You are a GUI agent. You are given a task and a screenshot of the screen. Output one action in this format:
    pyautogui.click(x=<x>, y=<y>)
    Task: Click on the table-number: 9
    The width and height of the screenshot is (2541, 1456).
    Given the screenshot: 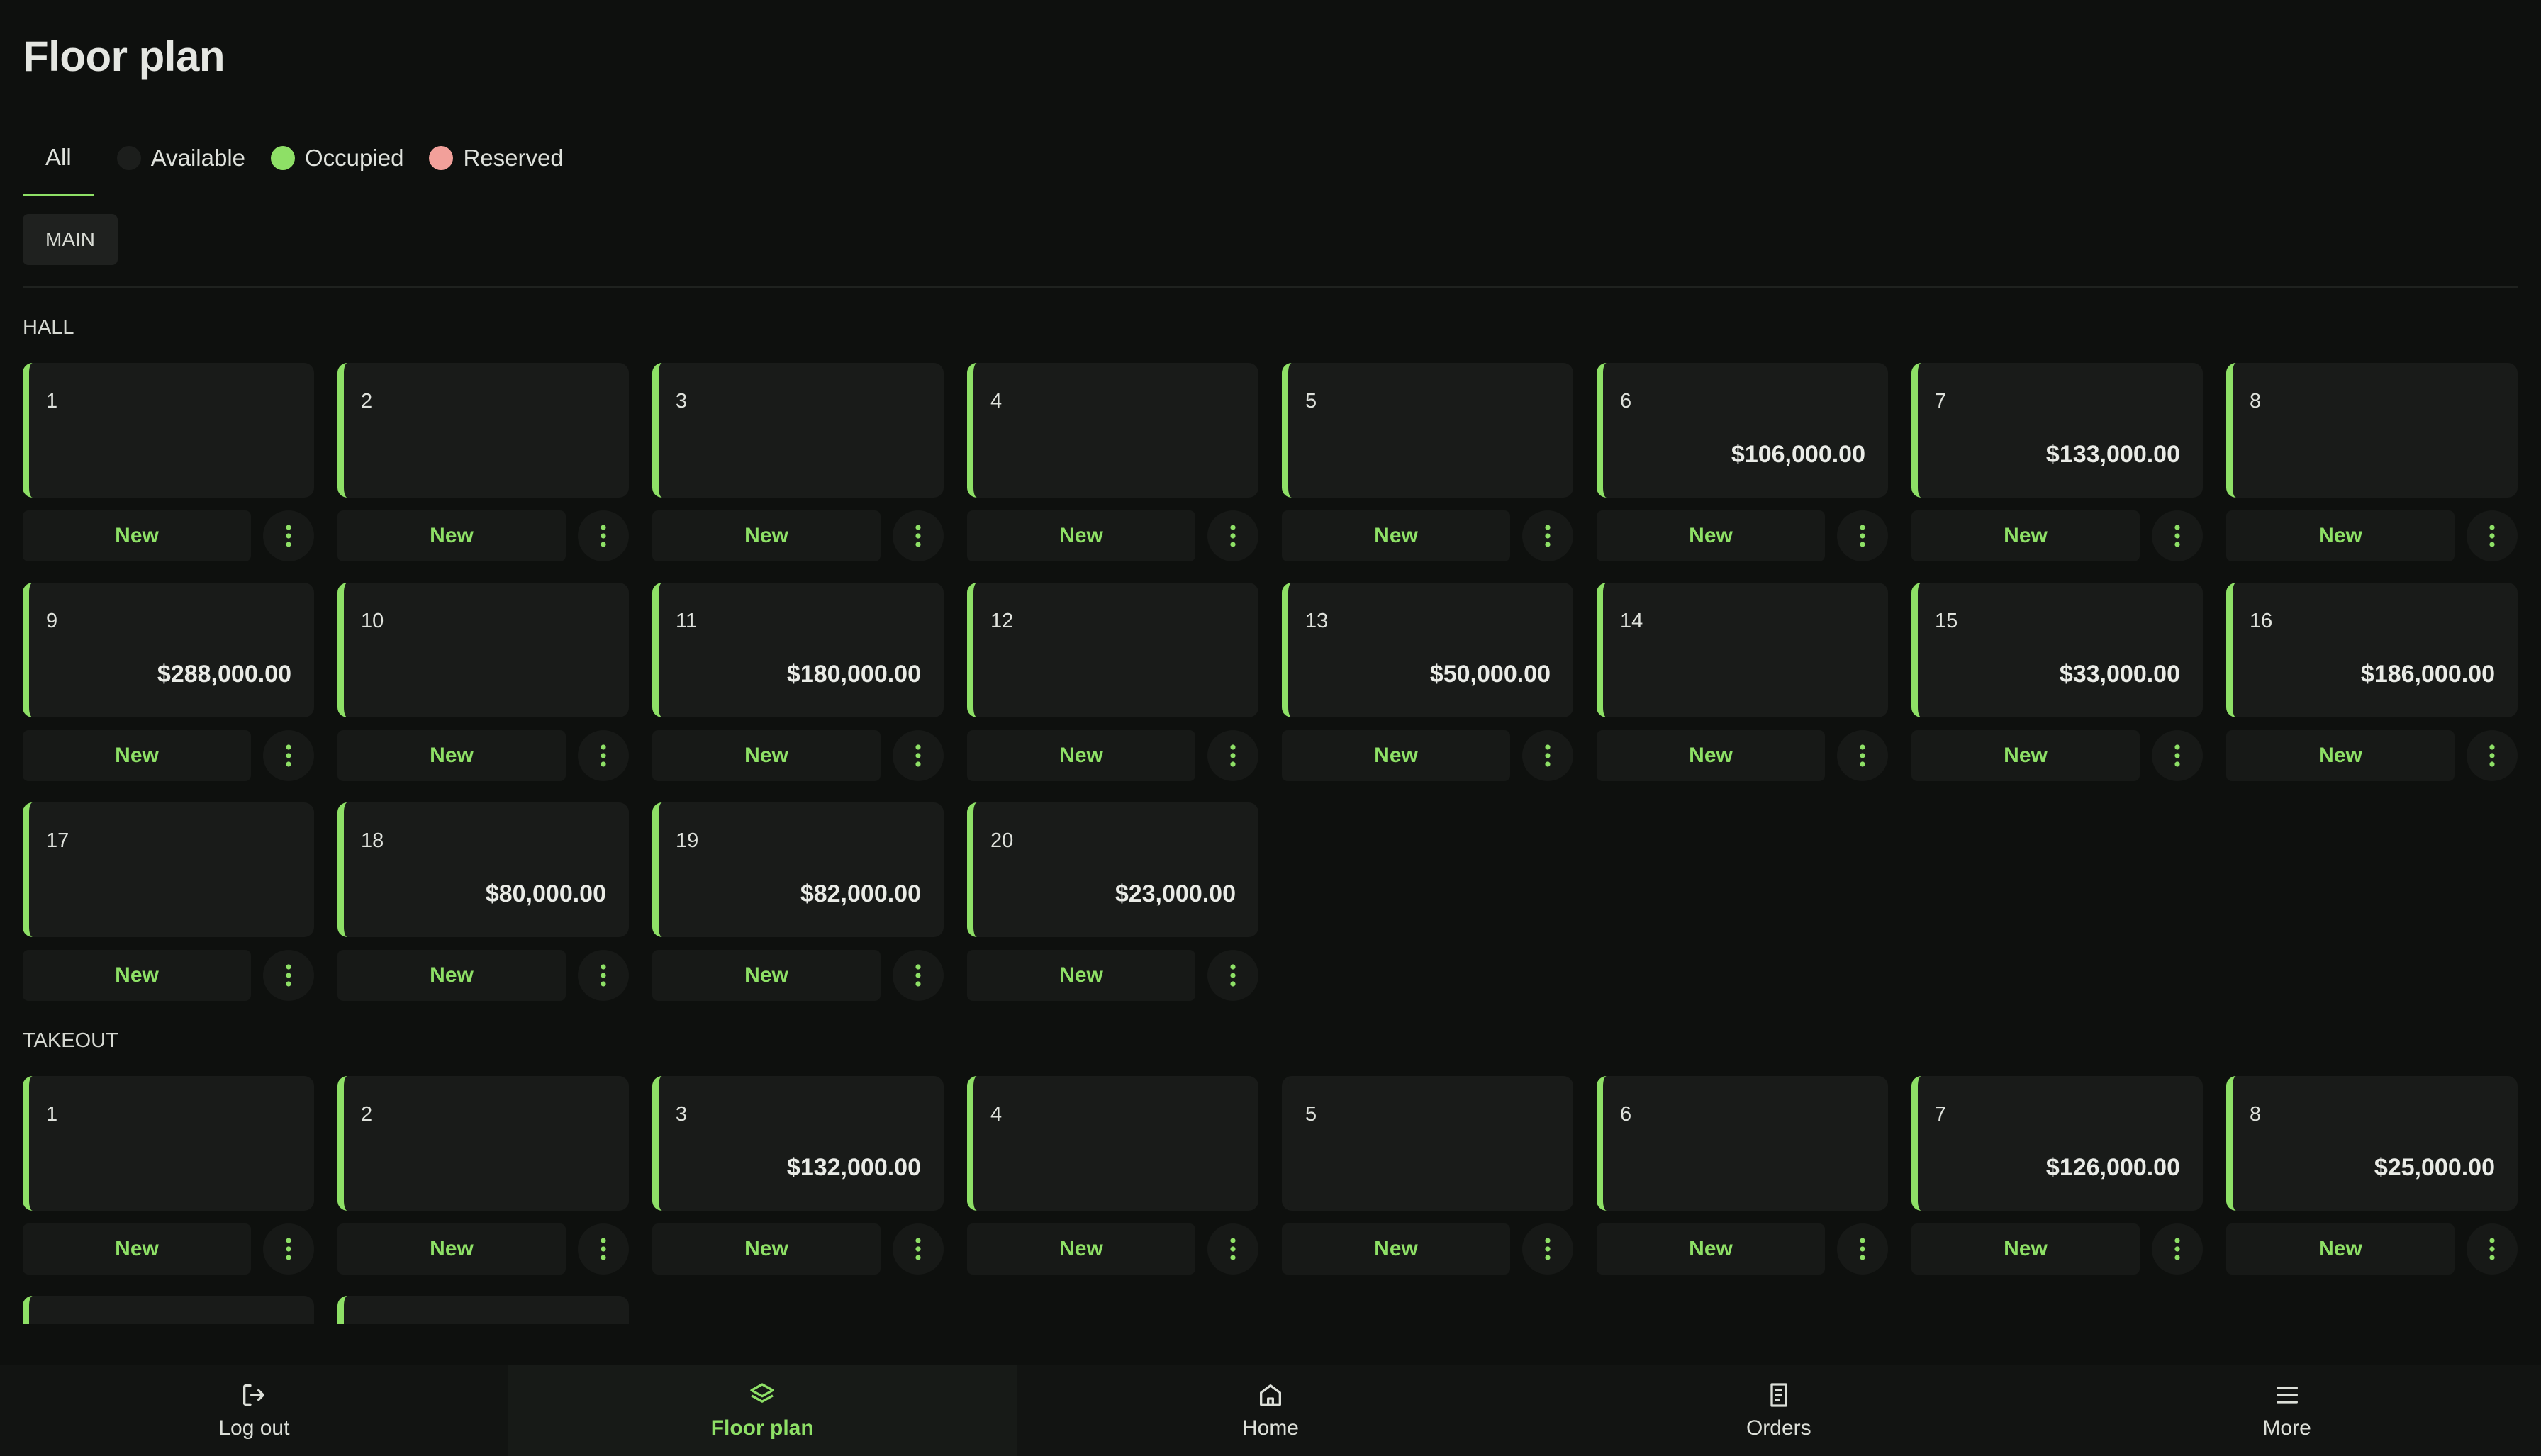 What is the action you would take?
    pyautogui.click(x=52, y=621)
    